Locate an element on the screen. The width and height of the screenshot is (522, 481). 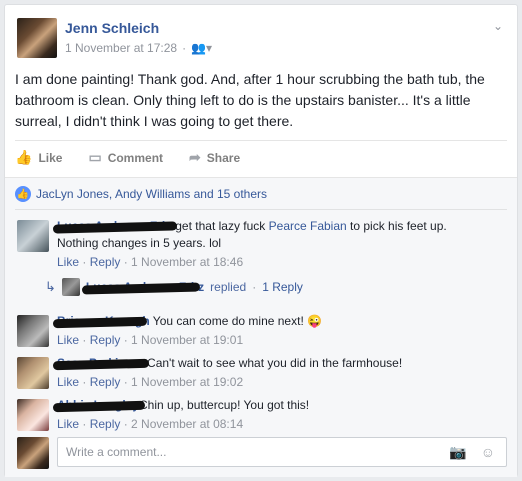
divider is located at coordinates (261, 209).